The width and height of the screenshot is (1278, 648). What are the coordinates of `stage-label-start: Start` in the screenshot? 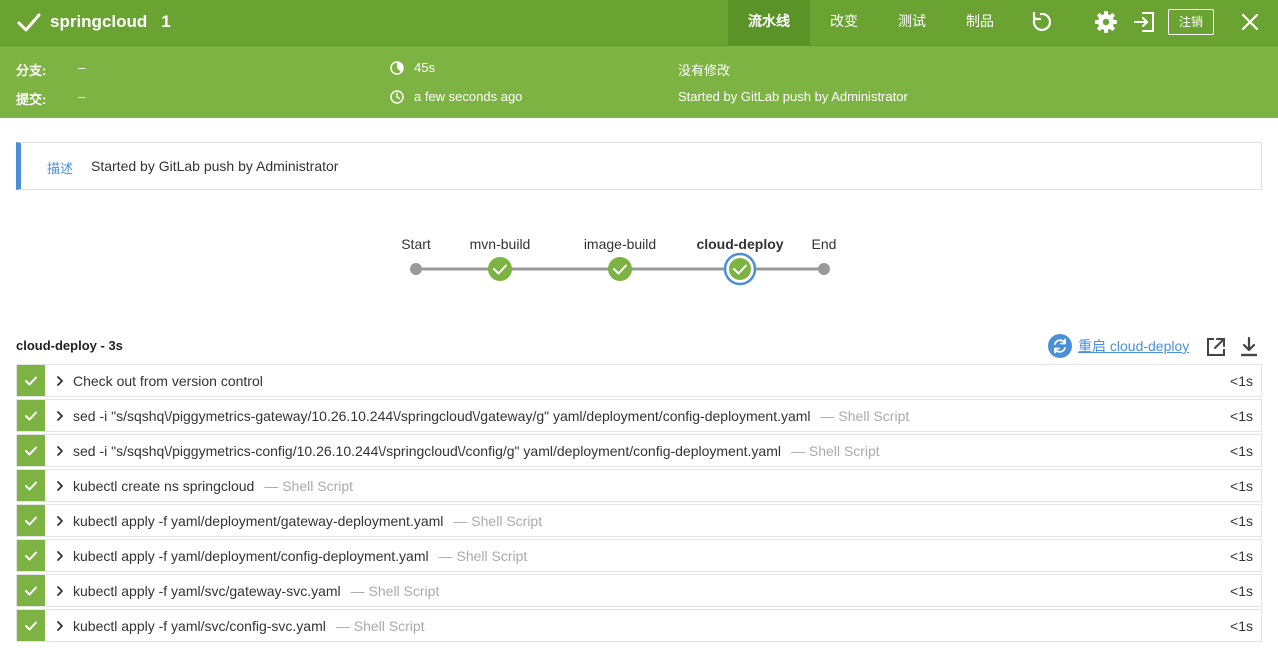 It's located at (416, 244).